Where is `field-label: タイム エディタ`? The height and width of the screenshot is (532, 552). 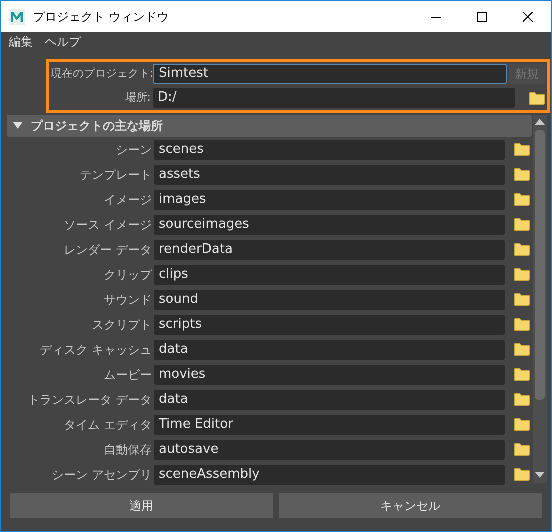 field-label: タイム エディタ is located at coordinates (108, 425).